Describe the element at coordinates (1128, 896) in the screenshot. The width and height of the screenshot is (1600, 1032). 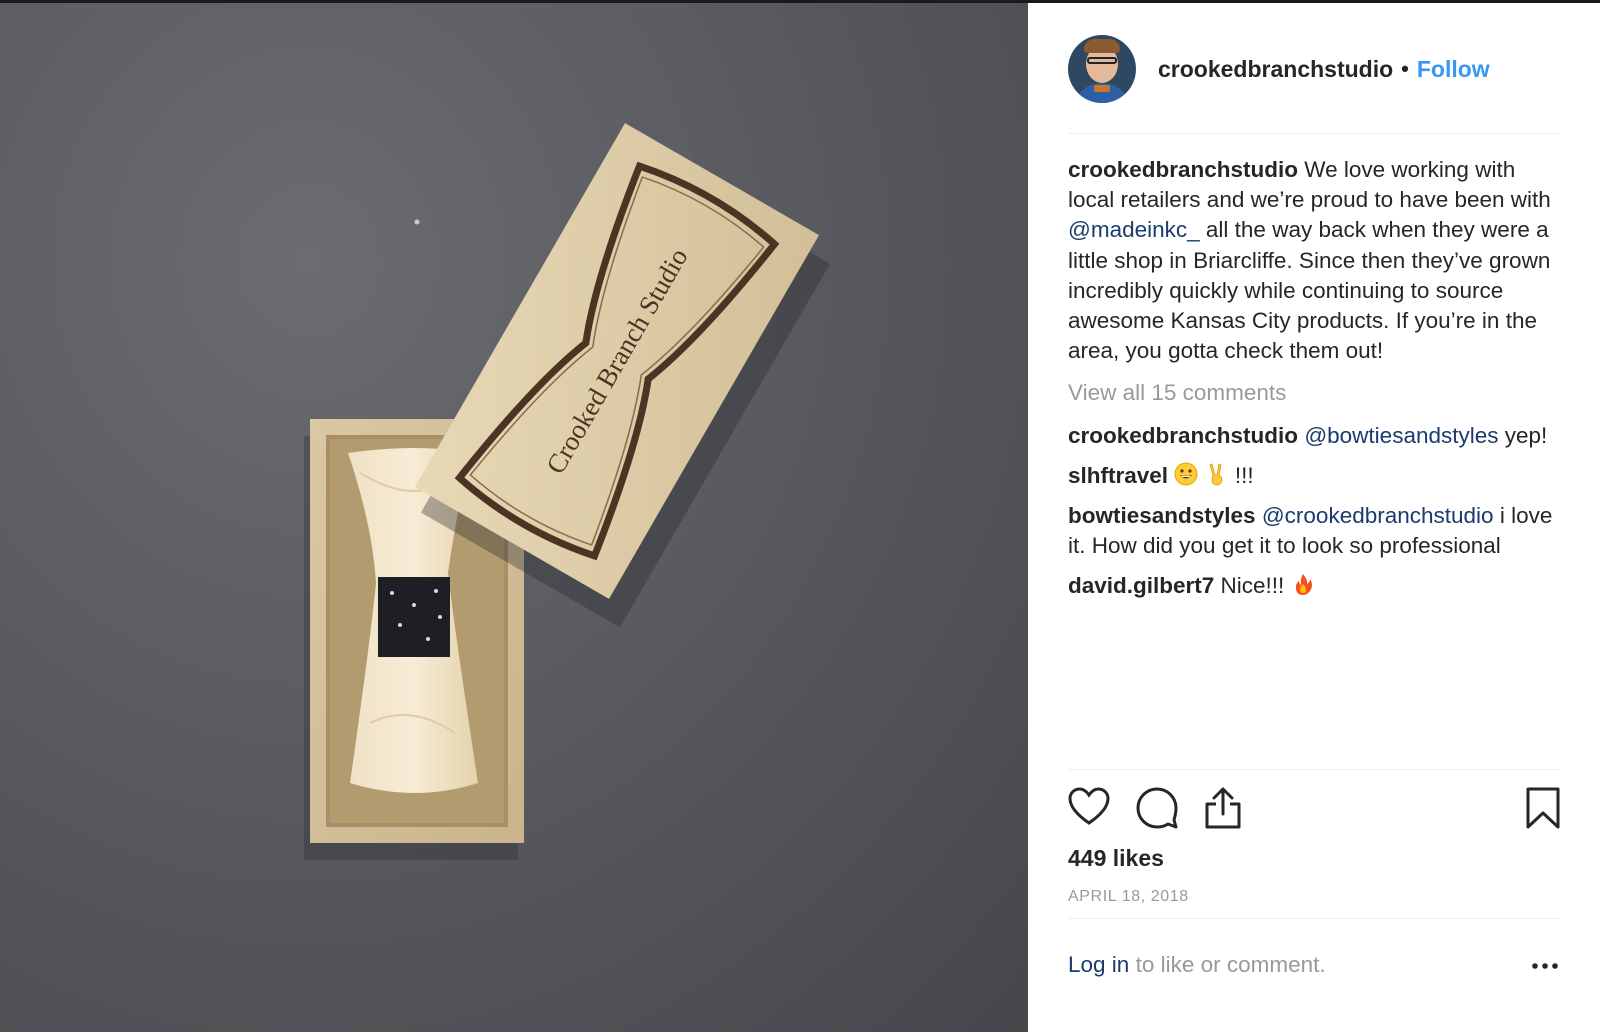
I see `post-date: APRIL 18, 2018` at that location.